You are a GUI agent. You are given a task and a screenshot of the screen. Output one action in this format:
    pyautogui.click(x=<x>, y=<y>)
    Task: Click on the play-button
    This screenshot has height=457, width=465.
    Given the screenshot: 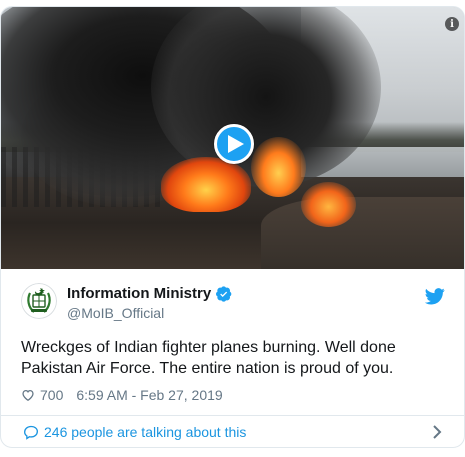 What is the action you would take?
    pyautogui.click(x=234, y=144)
    